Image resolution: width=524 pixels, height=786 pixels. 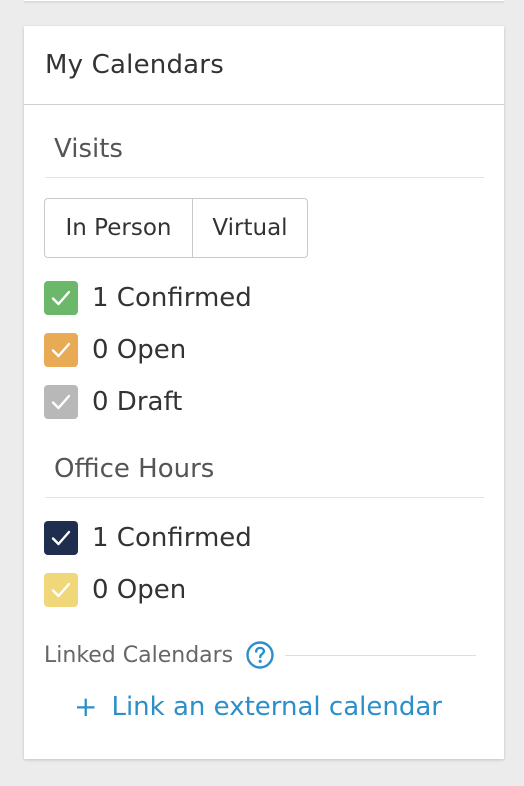 I want to click on plus-icon: +, so click(x=86, y=706).